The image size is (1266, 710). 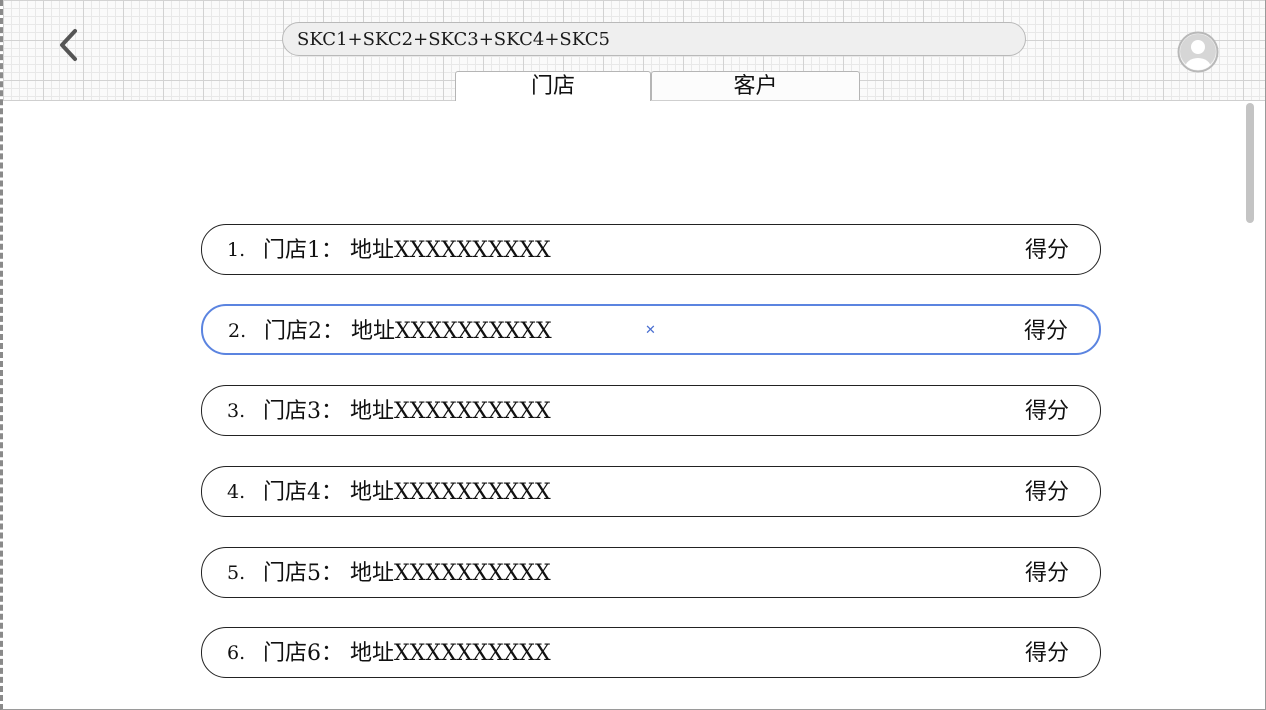 I want to click on tab-bar: 门店 客户, so click(x=657, y=86).